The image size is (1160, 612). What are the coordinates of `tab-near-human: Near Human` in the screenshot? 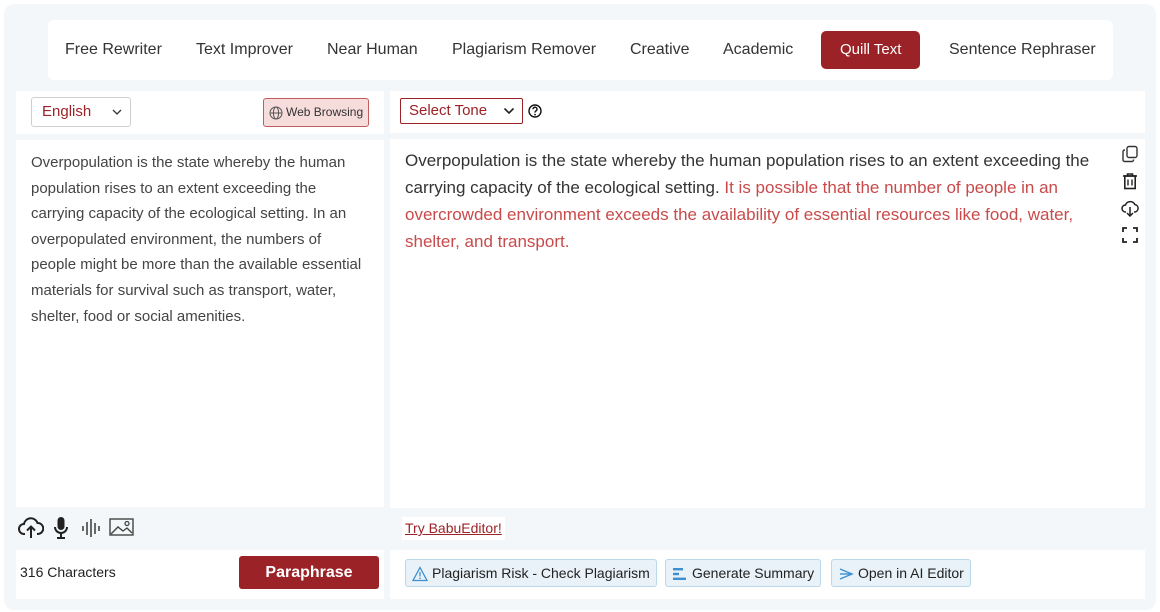 It's located at (372, 50).